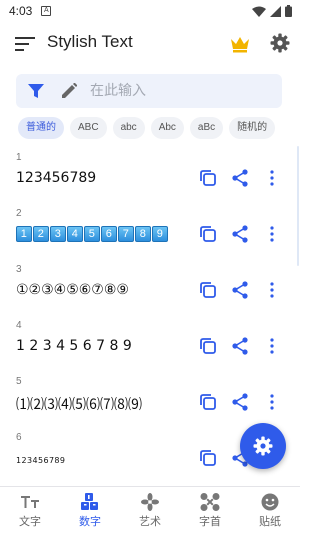  Describe the element at coordinates (90, 41) in the screenshot. I see `app-title: Stylish Text` at that location.